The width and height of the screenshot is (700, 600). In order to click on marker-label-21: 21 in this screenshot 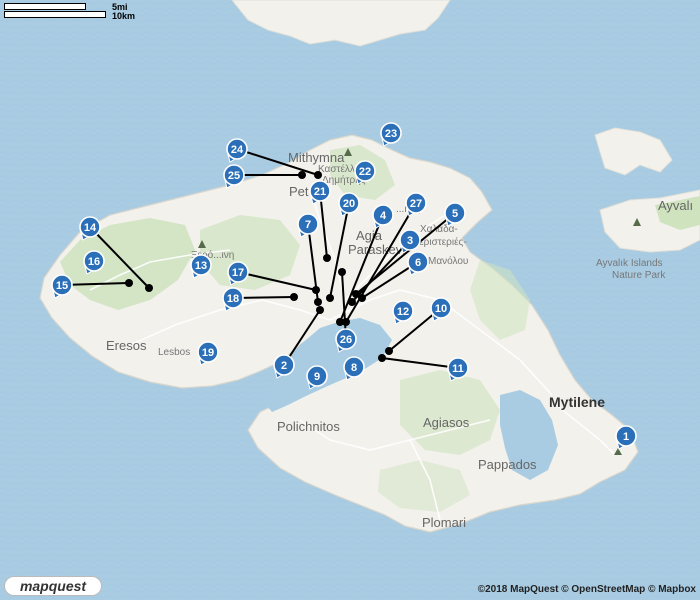, I will do `click(320, 192)`.